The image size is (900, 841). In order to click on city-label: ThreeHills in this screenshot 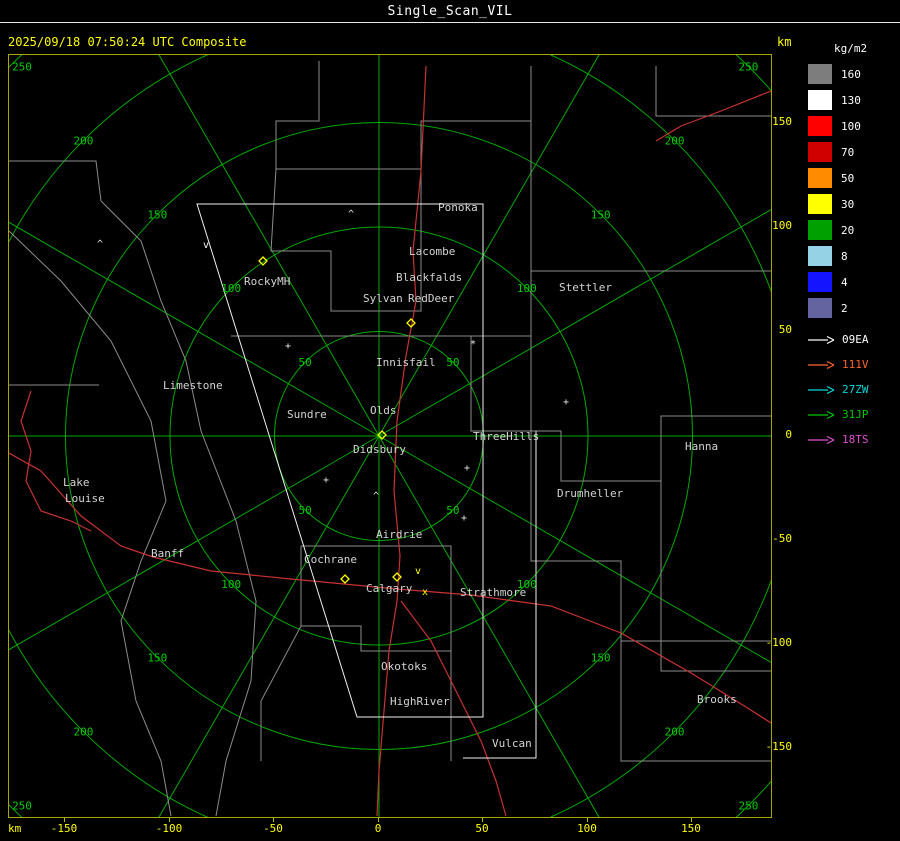, I will do `click(506, 436)`.